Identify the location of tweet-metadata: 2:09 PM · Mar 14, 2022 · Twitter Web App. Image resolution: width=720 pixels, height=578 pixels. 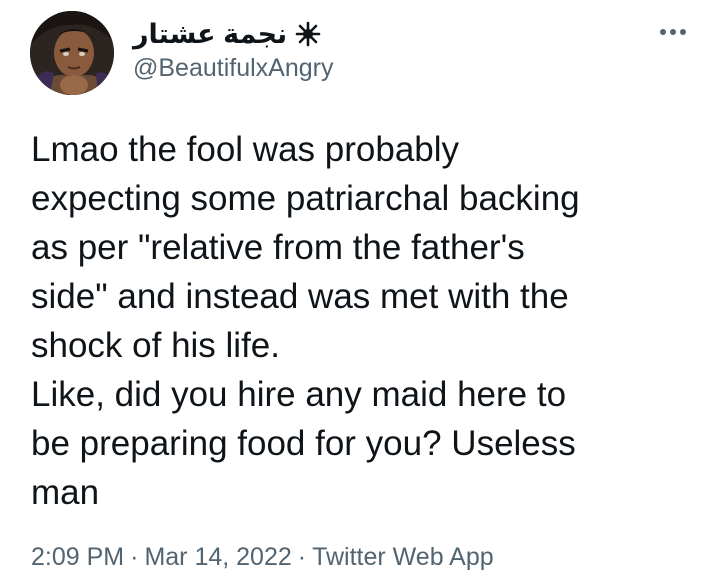
(262, 557).